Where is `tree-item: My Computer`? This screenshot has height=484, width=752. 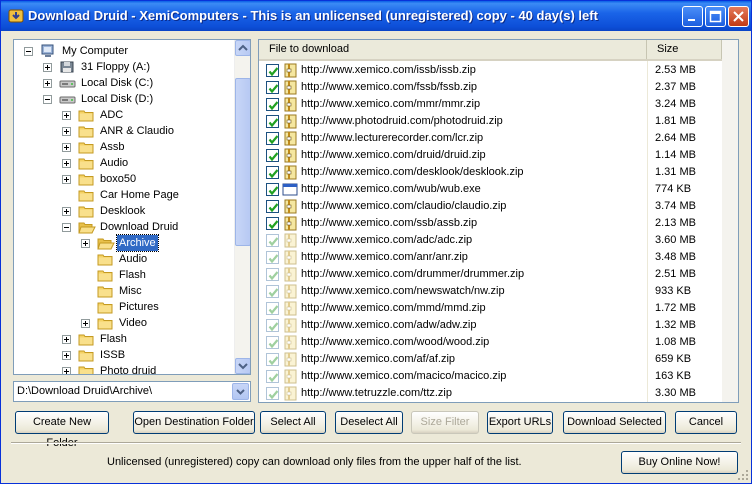 tree-item: My Computer is located at coordinates (124, 51).